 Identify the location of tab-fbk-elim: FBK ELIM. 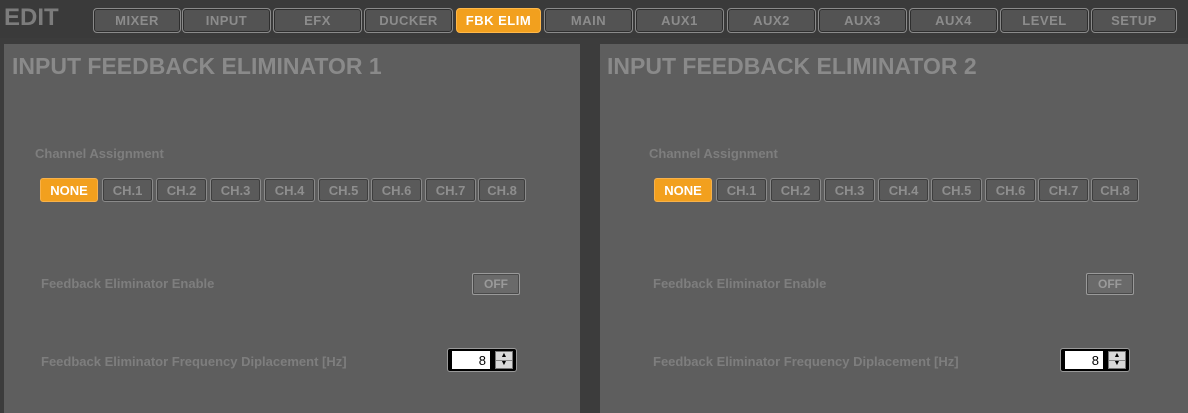
(498, 20).